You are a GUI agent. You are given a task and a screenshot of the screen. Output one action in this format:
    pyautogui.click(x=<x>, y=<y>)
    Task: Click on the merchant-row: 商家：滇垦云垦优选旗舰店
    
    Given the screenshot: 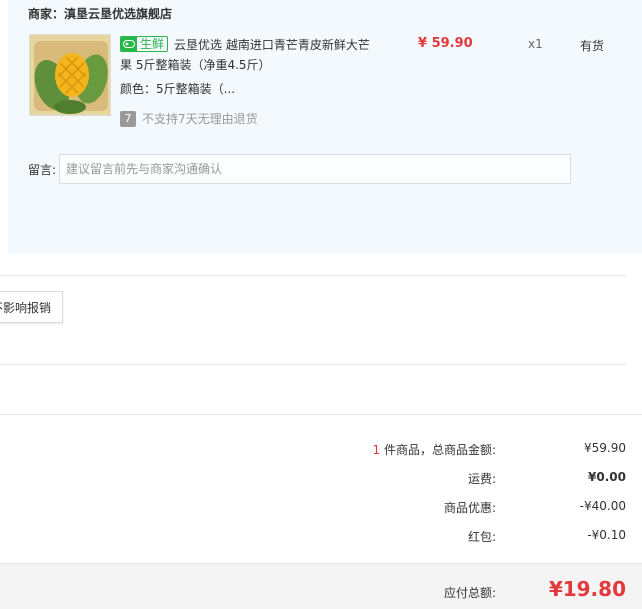 What is the action you would take?
    pyautogui.click(x=100, y=13)
    